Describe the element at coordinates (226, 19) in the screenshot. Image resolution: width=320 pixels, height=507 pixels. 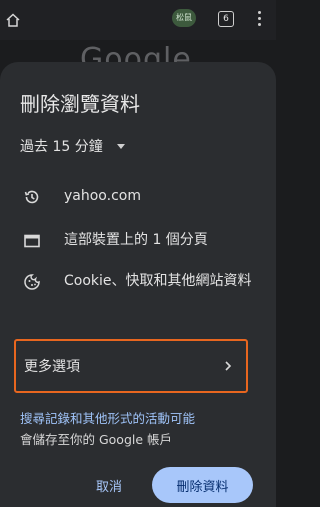
I see `tab-switcher-button: 6` at that location.